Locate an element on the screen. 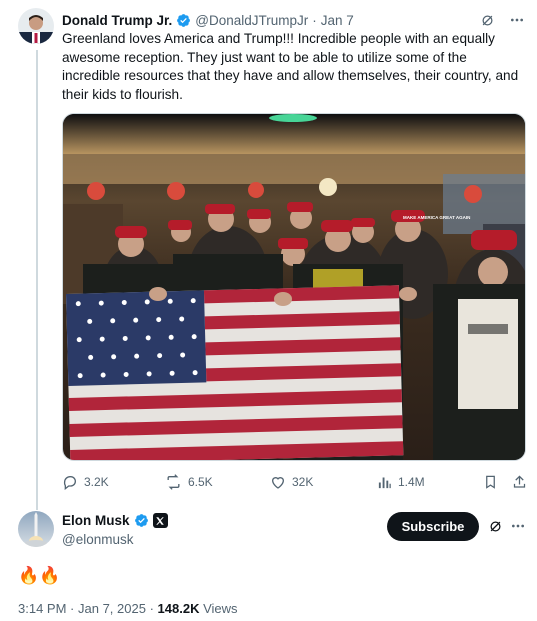 The height and width of the screenshot is (621, 537). analytics-icon is located at coordinates (384, 482).